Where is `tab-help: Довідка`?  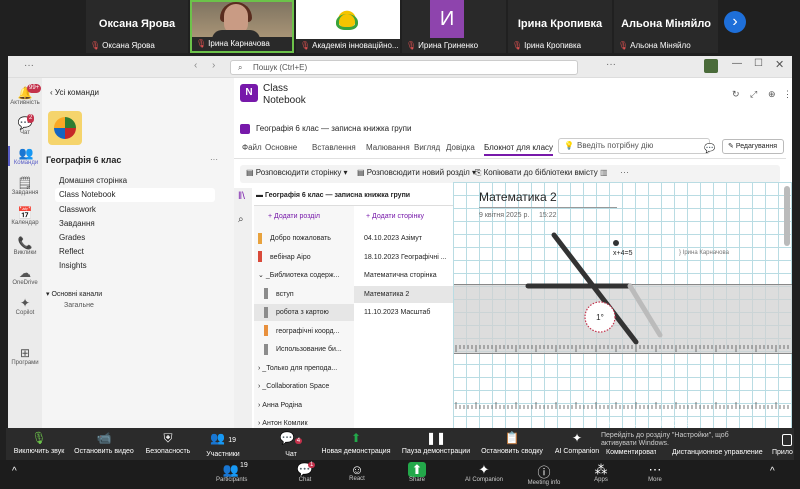 tab-help: Довідка is located at coordinates (460, 147).